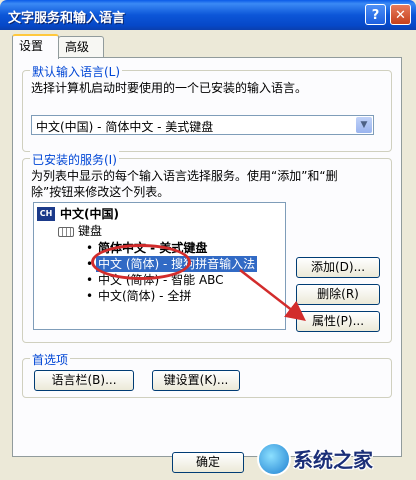 This screenshot has height=480, width=416. What do you see at coordinates (272, 295) in the screenshot?
I see `annotation-arrow-icon` at bounding box center [272, 295].